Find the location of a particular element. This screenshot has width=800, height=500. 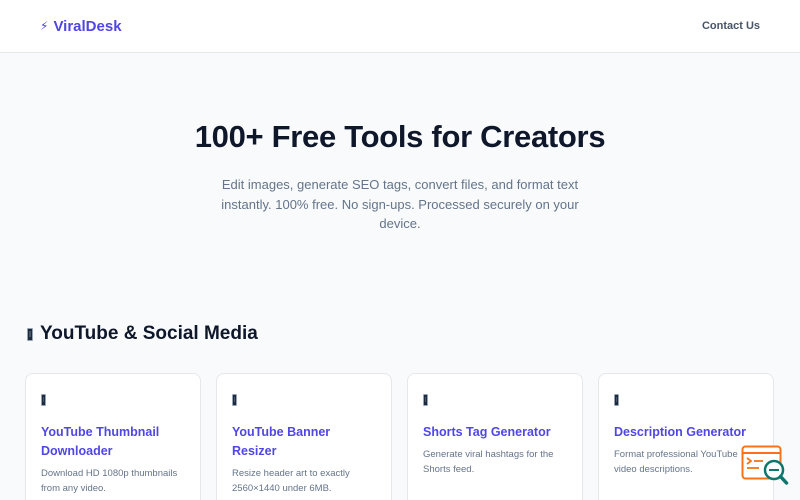

section-title: YouTube & Social Media is located at coordinates (149, 333).